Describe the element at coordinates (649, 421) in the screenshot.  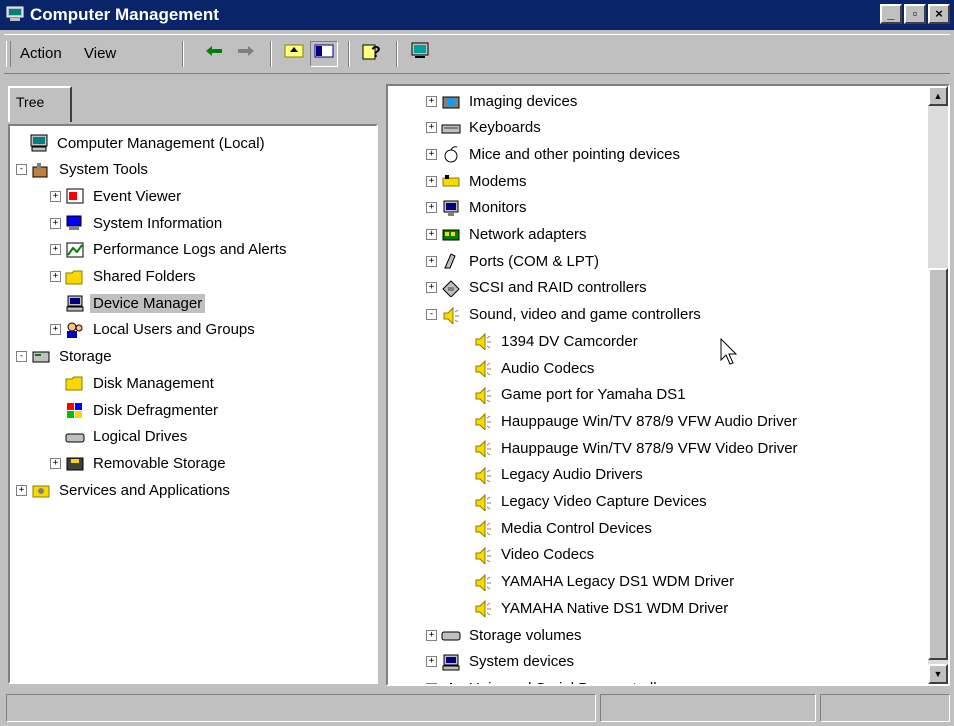
I see `tree-item-label: Hauppauge Win/TV 878/9 VFW Audio Driver` at that location.